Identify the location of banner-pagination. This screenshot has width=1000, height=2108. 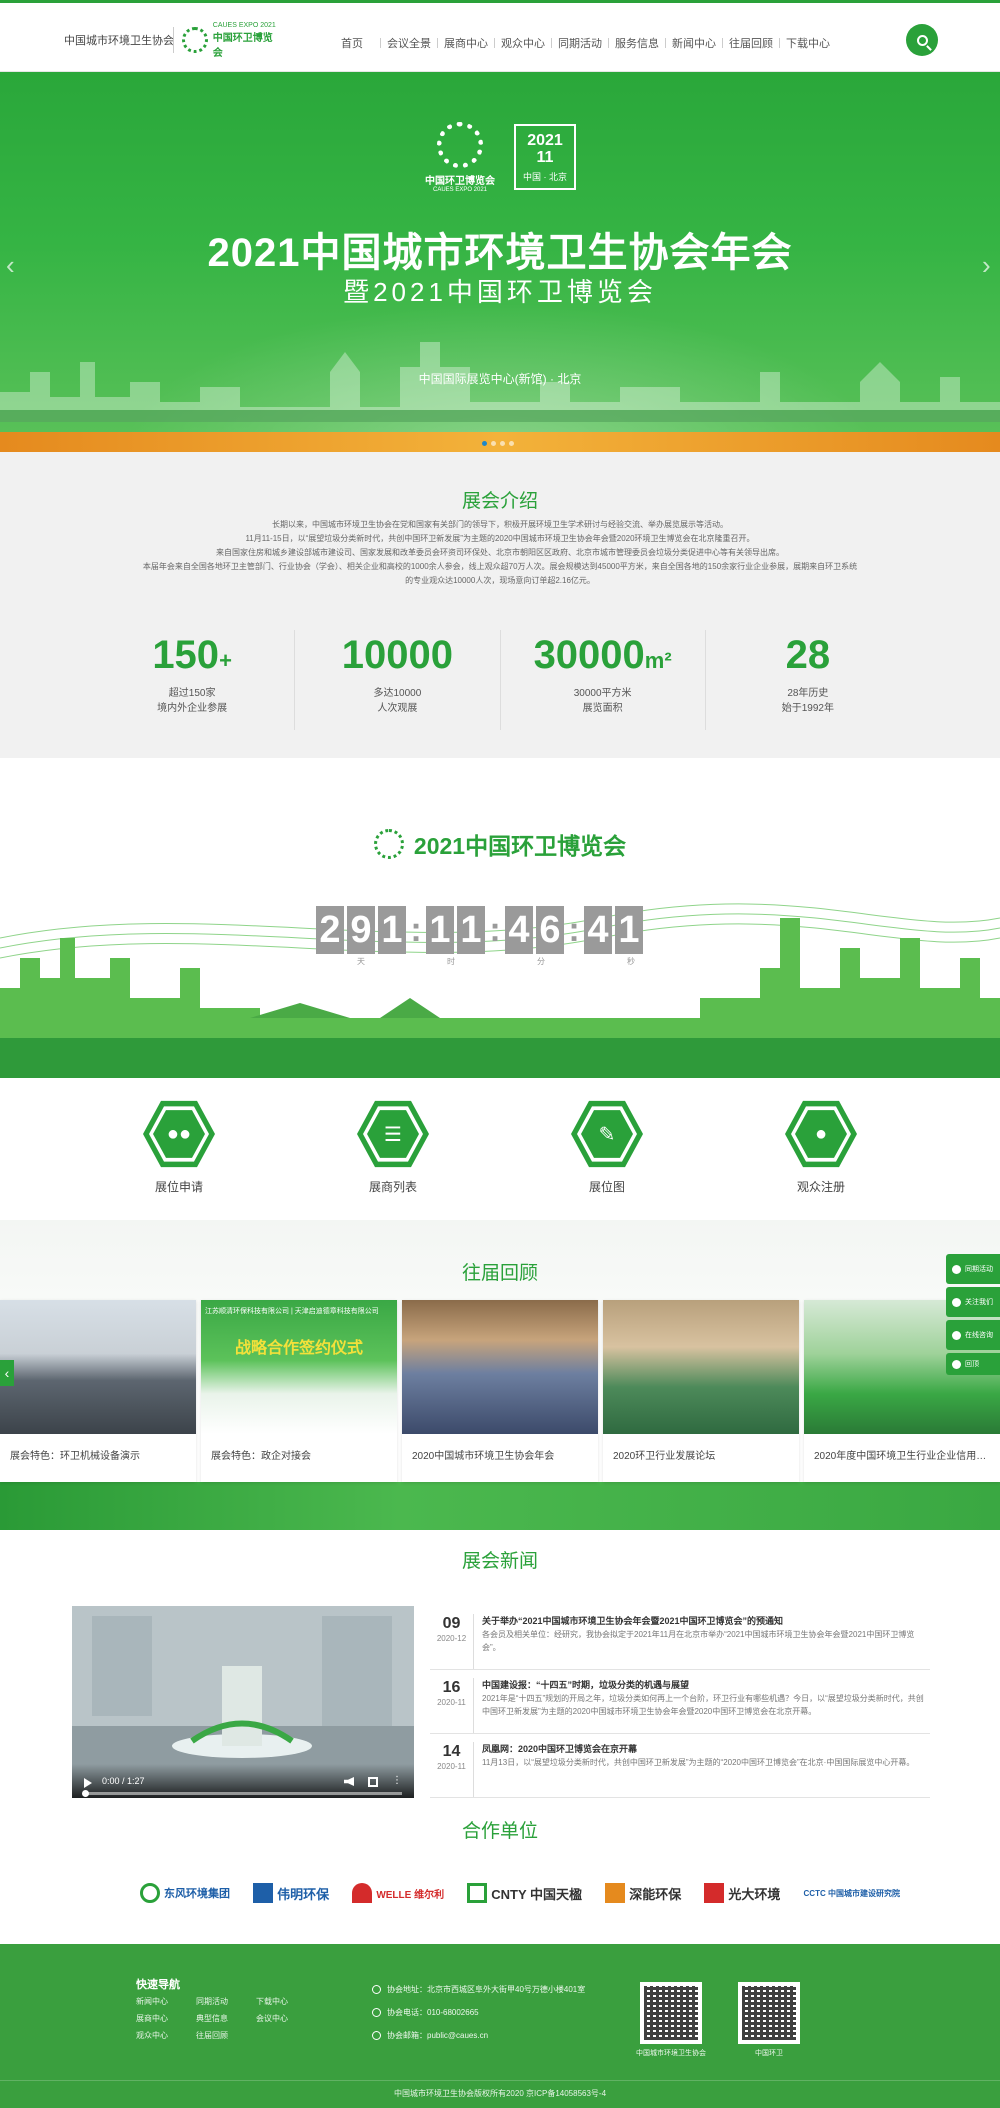
(498, 443).